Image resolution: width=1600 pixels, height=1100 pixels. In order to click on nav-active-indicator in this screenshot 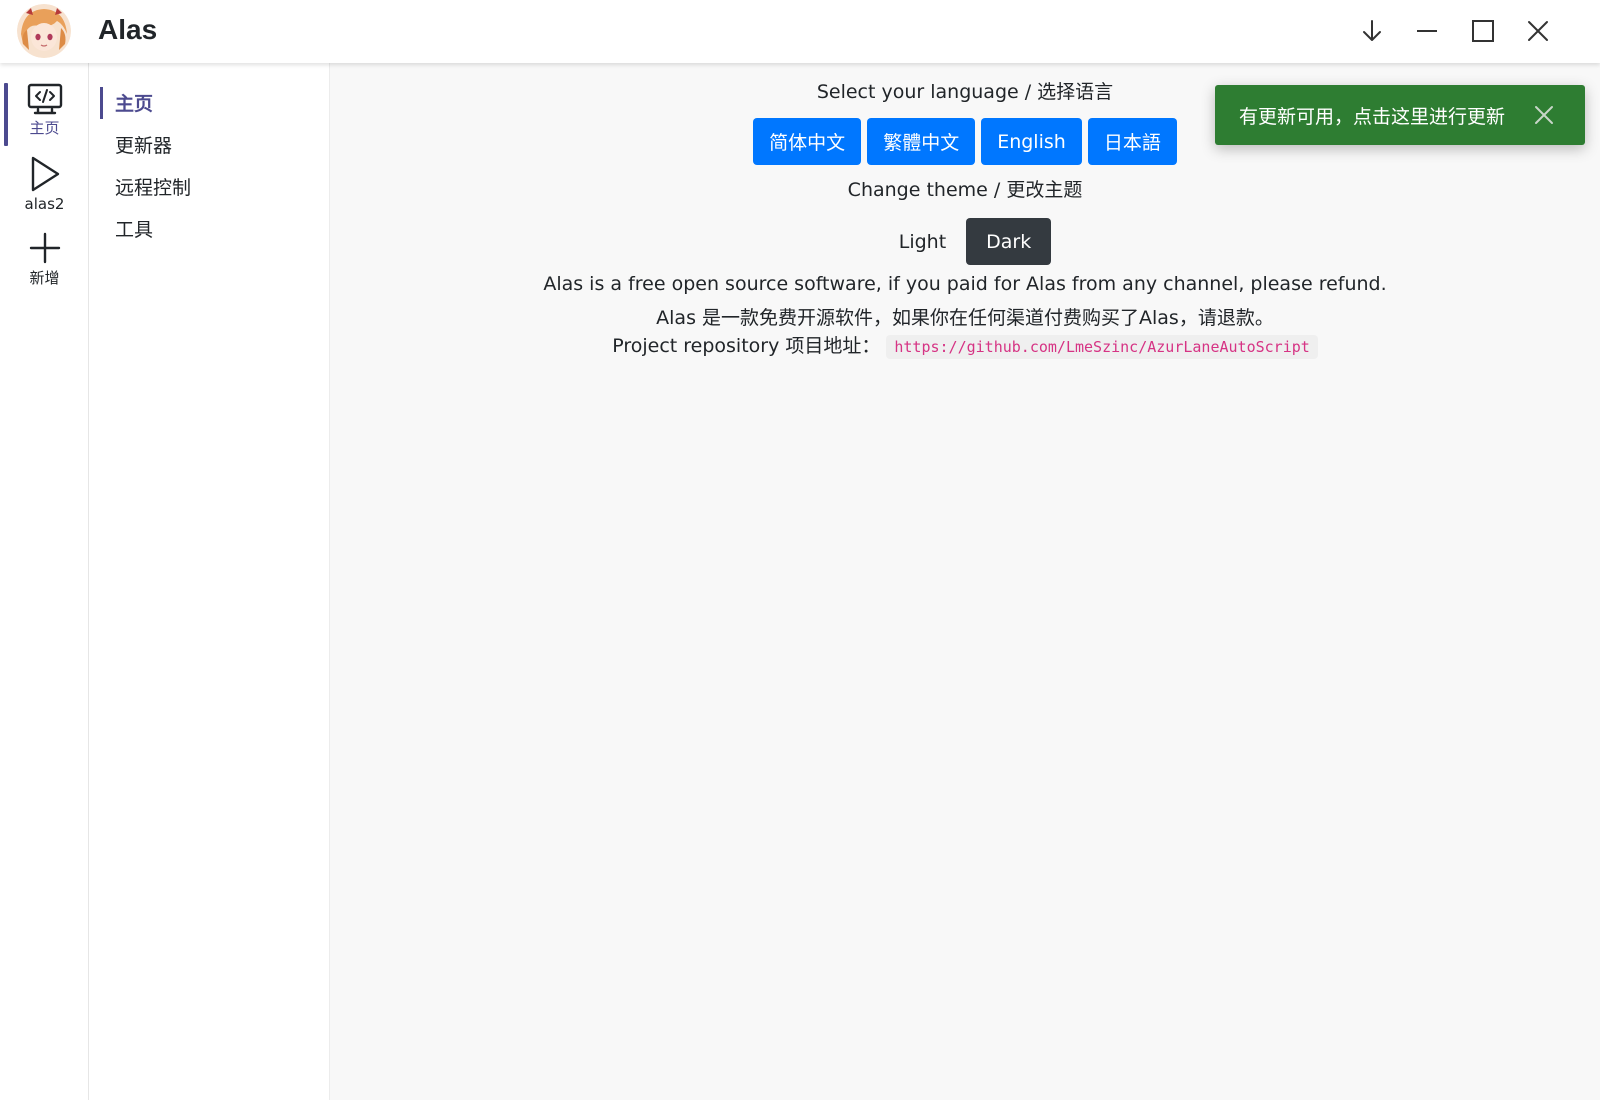, I will do `click(101, 103)`.